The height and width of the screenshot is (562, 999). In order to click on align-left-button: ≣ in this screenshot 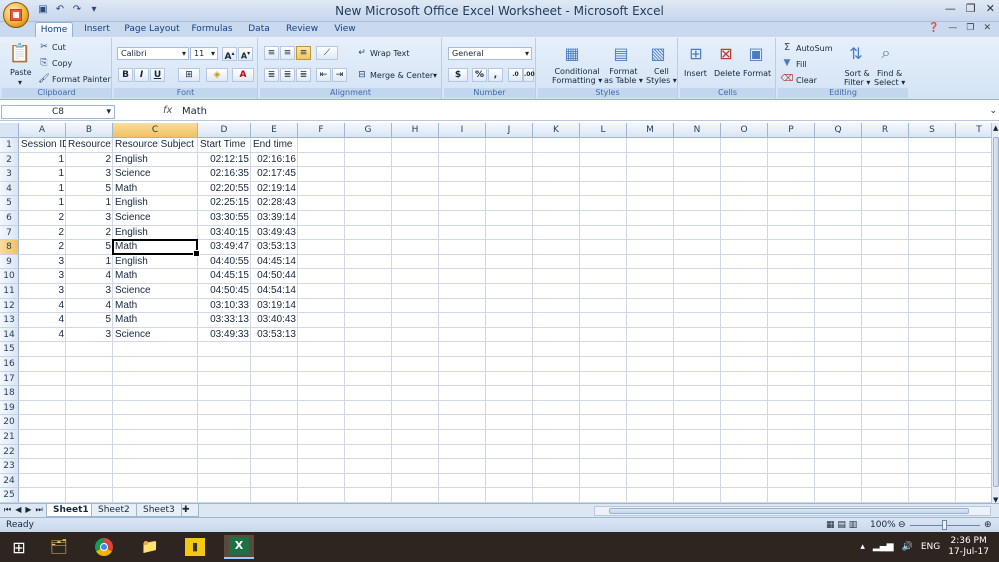, I will do `click(271, 75)`.